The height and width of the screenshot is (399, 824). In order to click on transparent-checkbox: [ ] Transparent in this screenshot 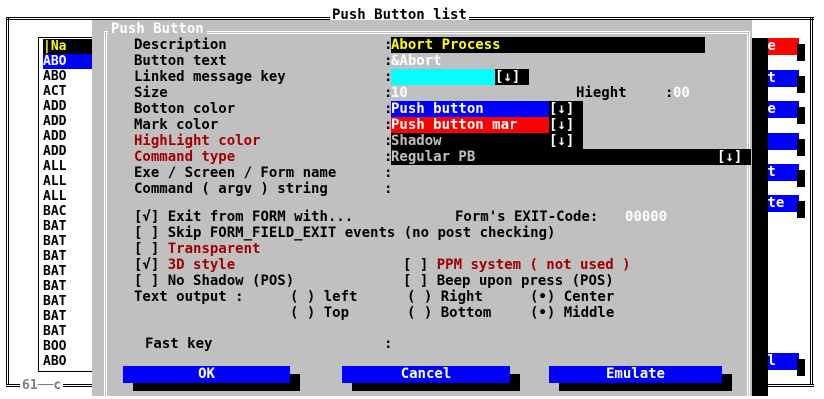, I will do `click(197, 249)`.